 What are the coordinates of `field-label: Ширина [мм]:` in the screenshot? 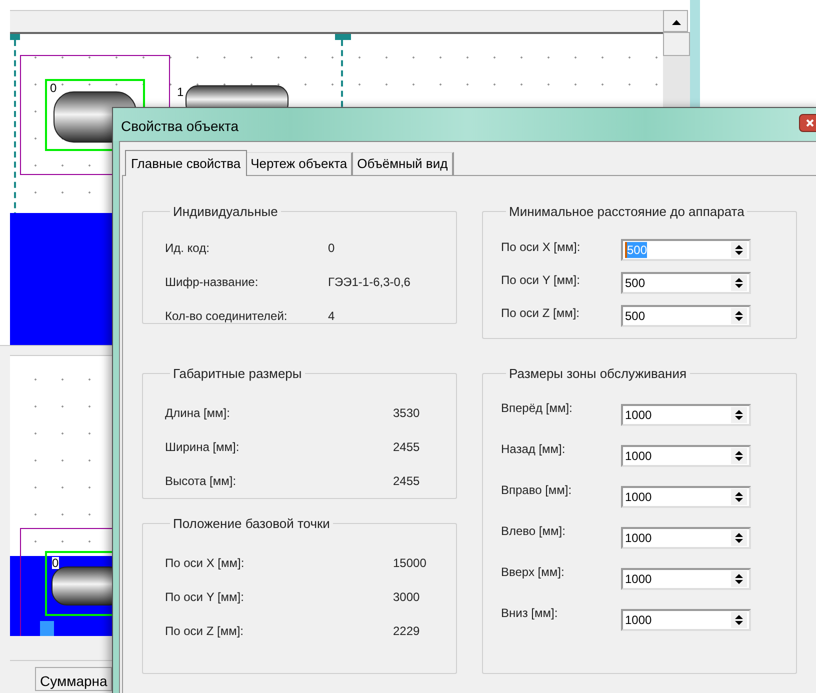 It's located at (202, 447).